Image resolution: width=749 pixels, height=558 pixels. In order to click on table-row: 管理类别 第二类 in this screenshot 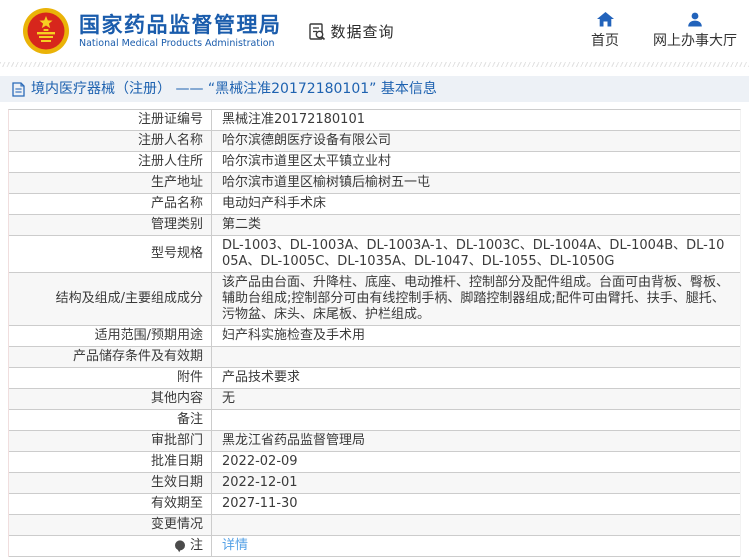, I will do `click(374, 225)`.